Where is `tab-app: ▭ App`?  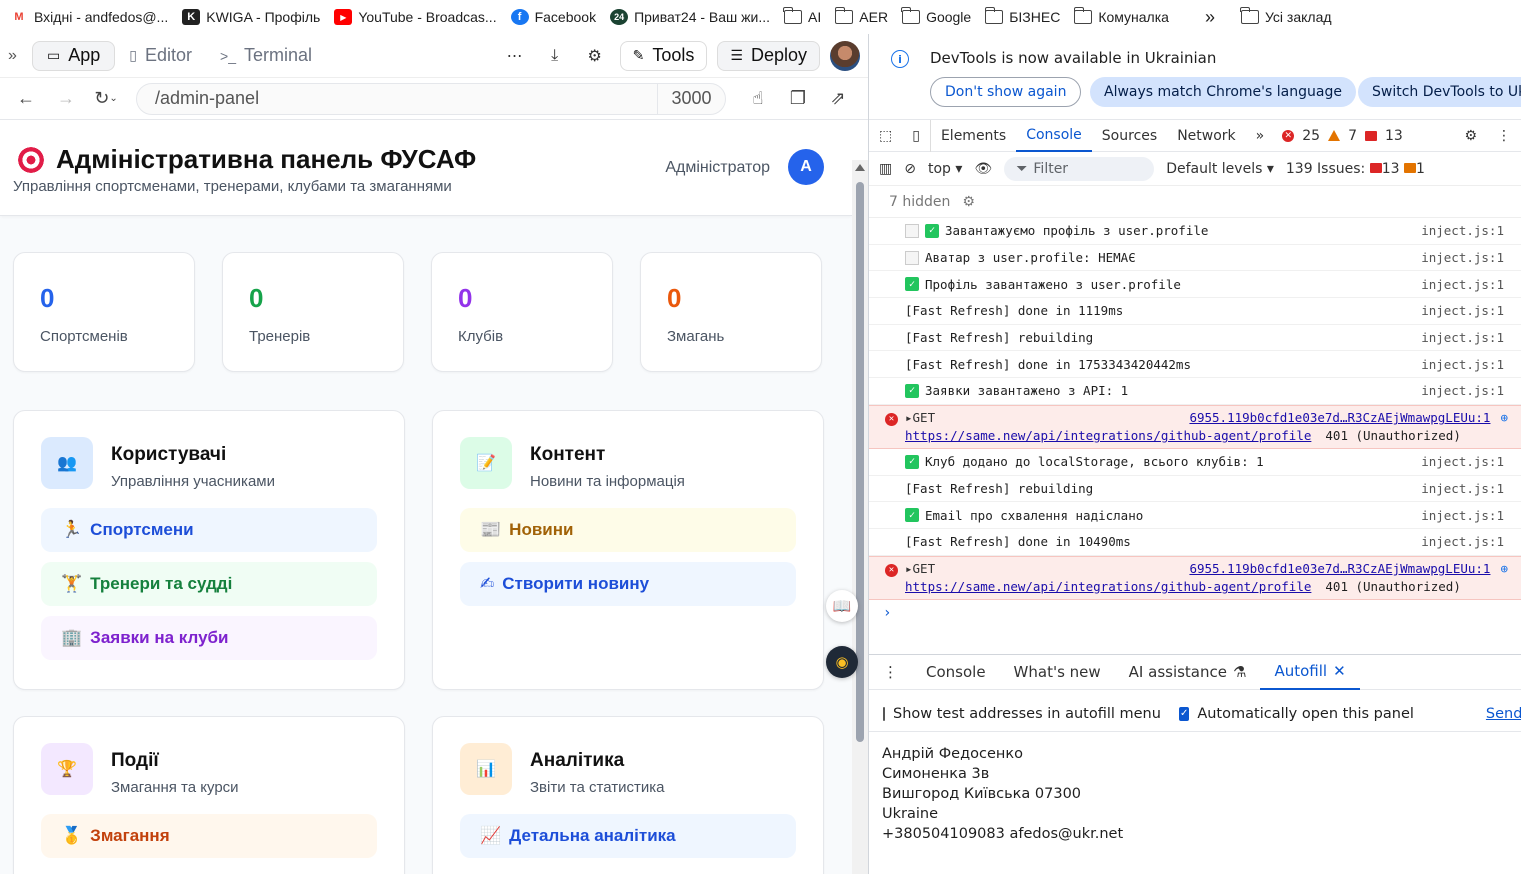
tab-app: ▭ App is located at coordinates (74, 55).